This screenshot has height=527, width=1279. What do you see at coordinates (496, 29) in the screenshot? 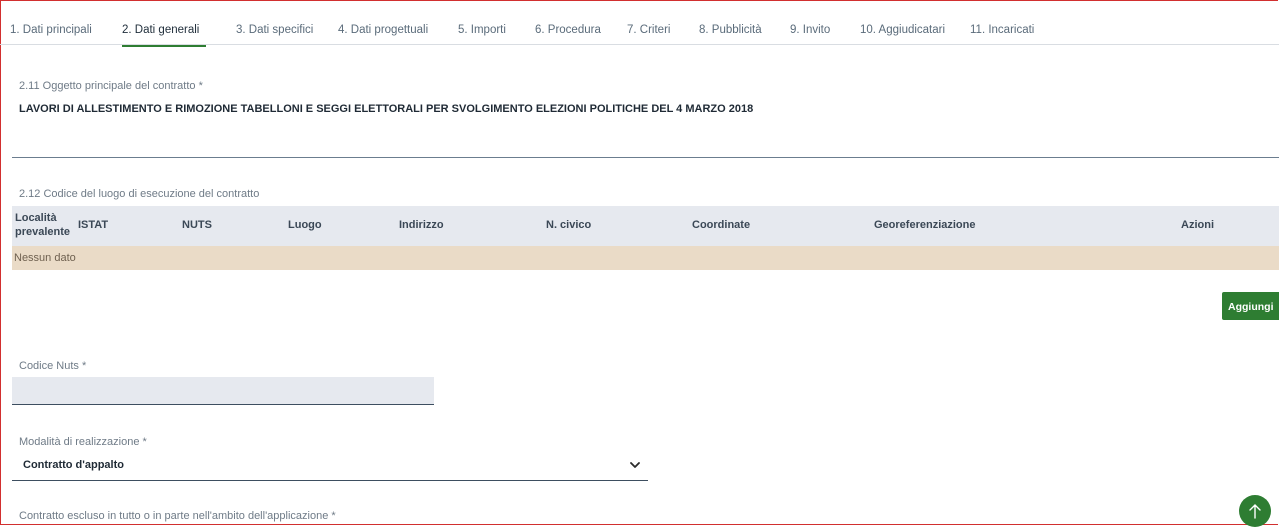
I see `tab-importi: 5. Importi` at bounding box center [496, 29].